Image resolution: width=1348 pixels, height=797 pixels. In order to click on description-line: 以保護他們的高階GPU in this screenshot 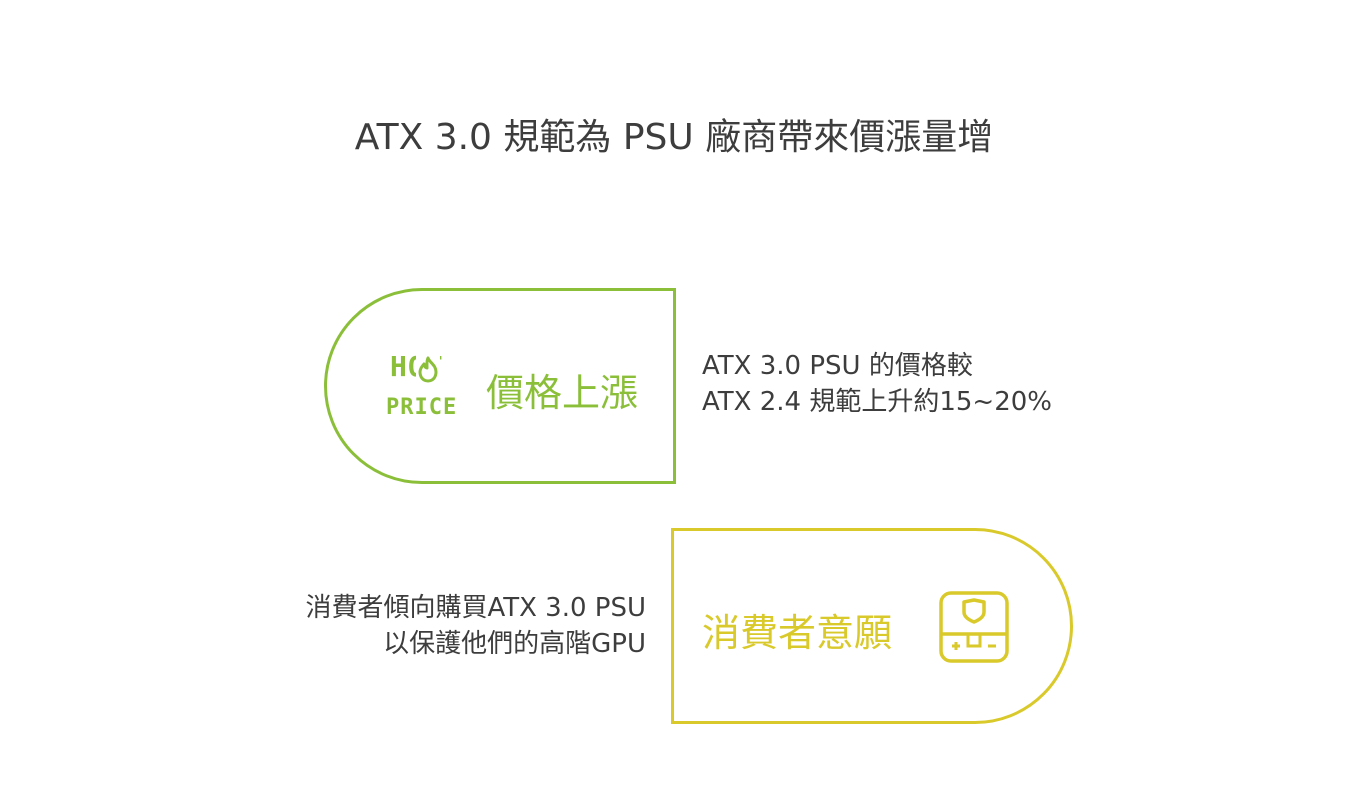, I will do `click(514, 644)`.